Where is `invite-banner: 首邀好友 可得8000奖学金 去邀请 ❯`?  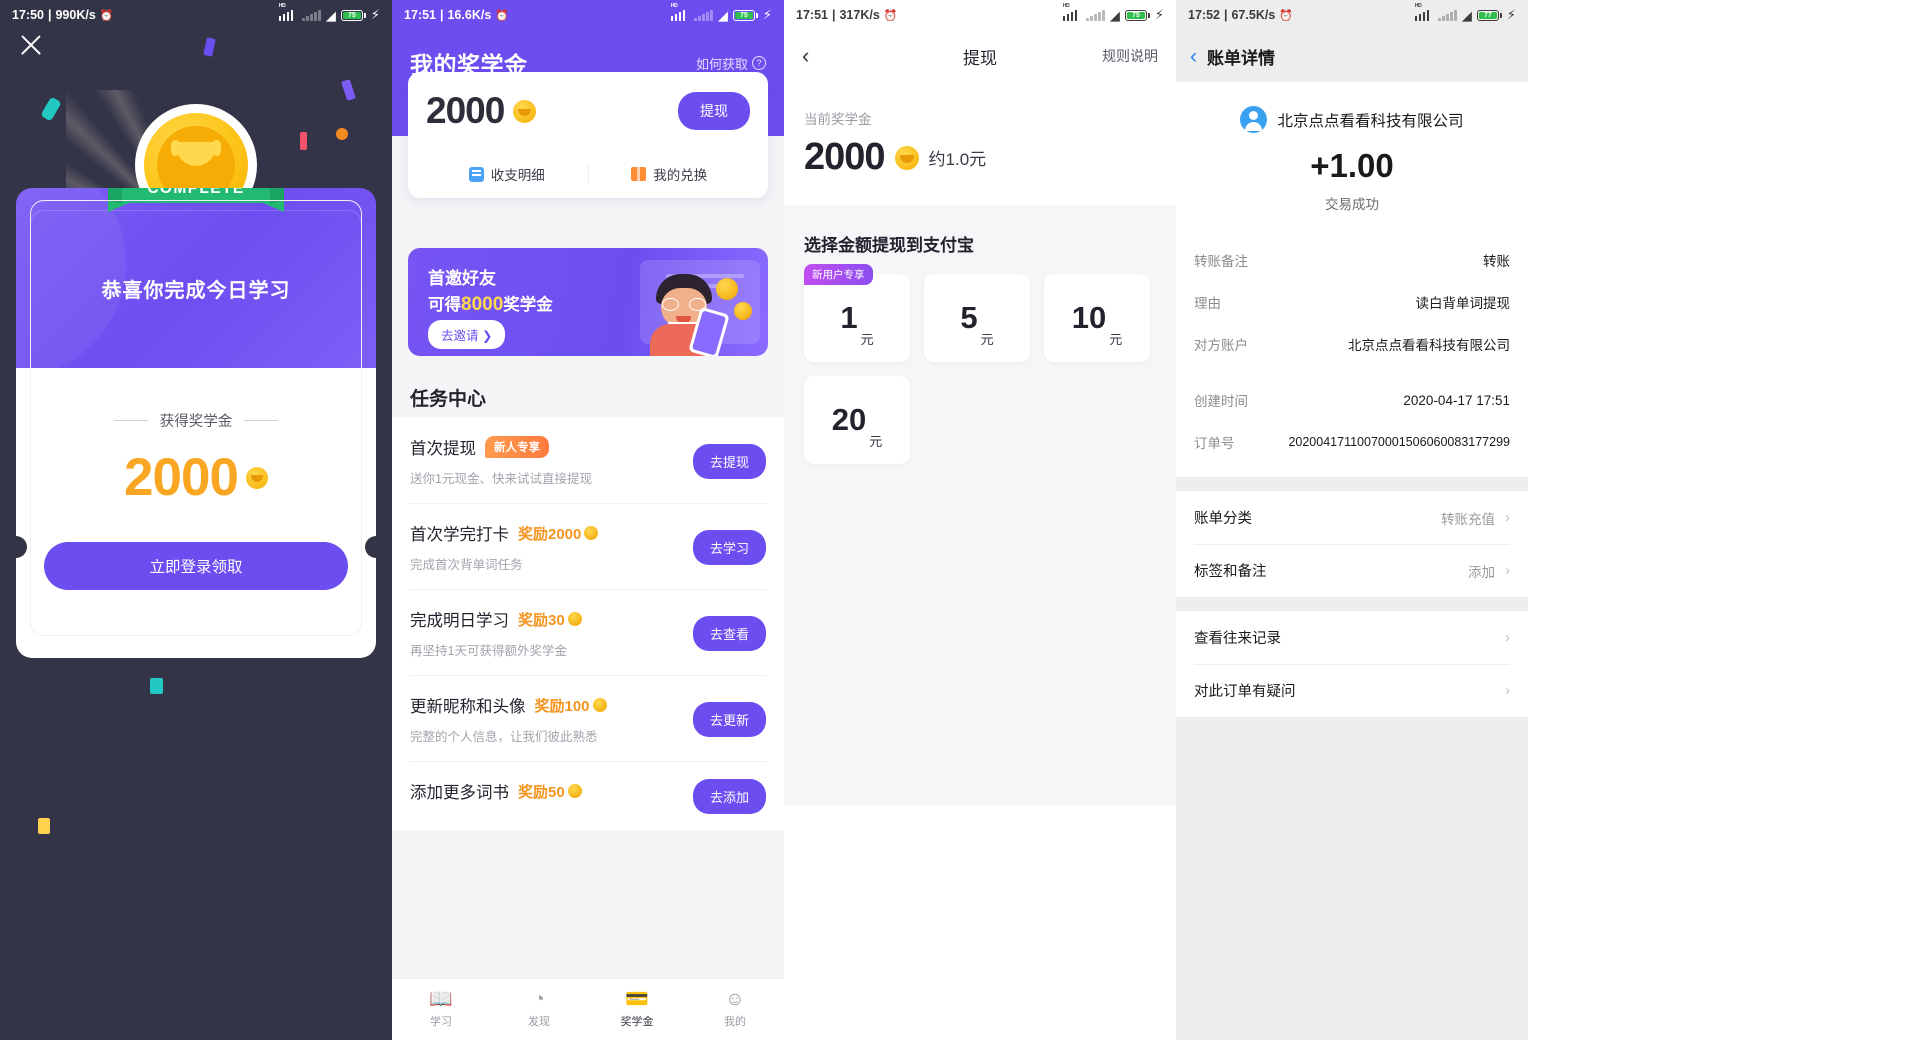
invite-banner: 首邀好友 可得8000奖学金 去邀请 ❯ is located at coordinates (588, 302).